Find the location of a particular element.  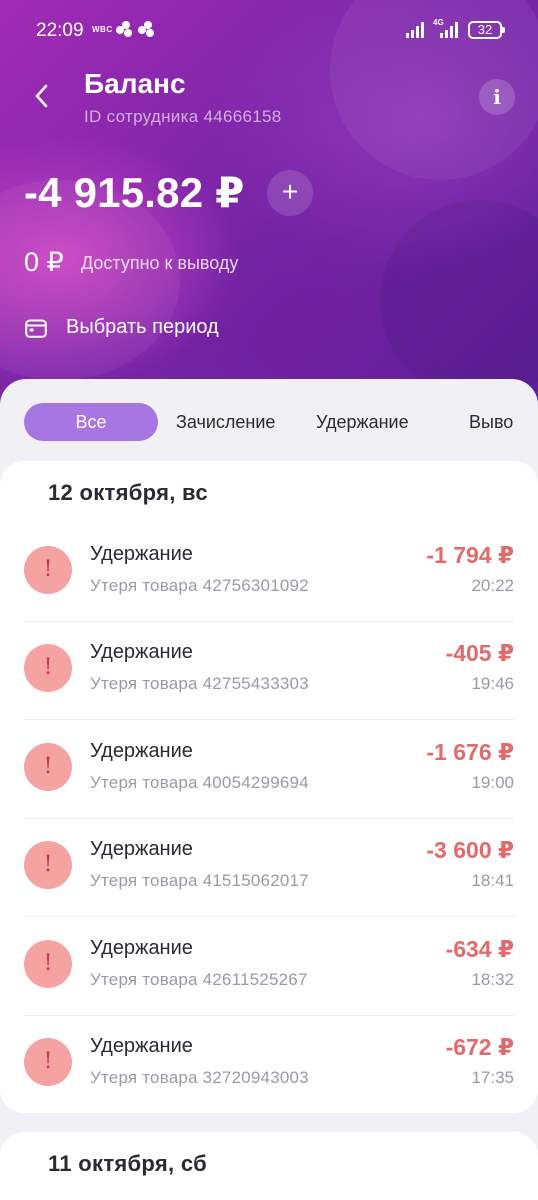

status-carrier: WBC is located at coordinates (102, 29).